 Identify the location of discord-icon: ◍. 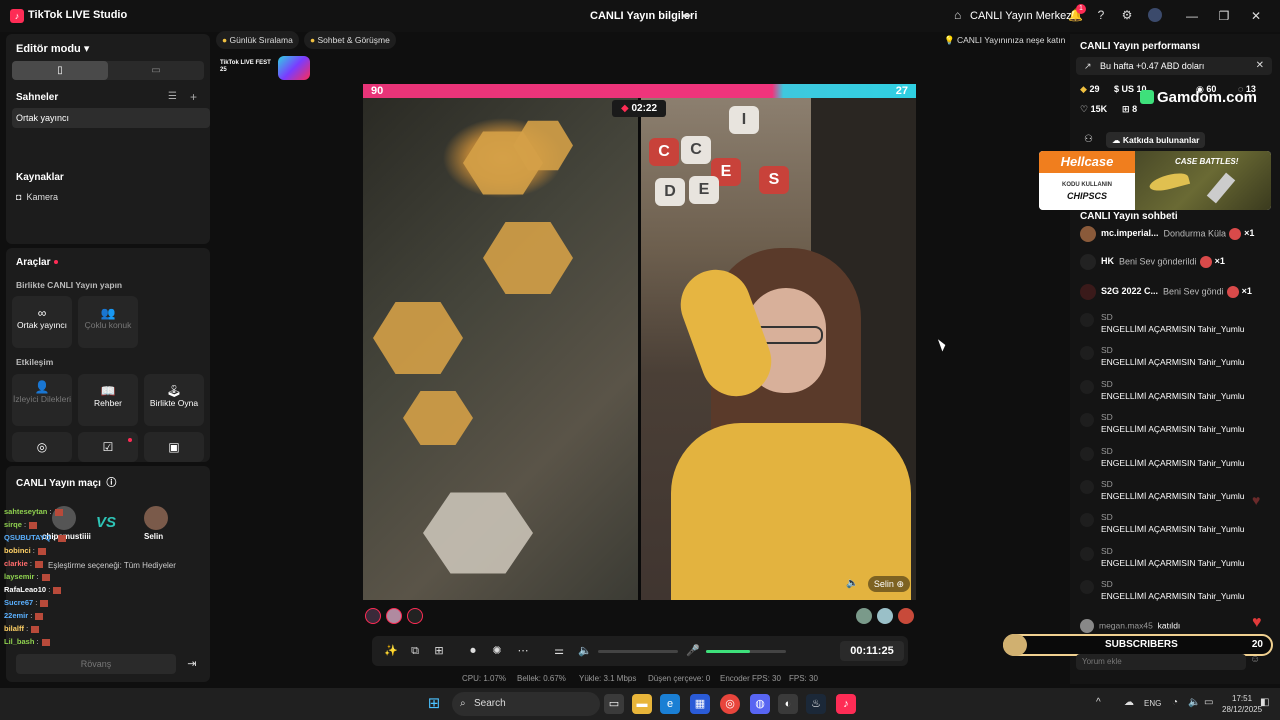
(760, 704).